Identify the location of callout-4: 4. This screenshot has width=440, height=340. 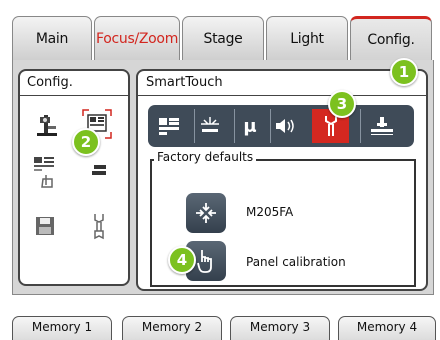
(182, 260).